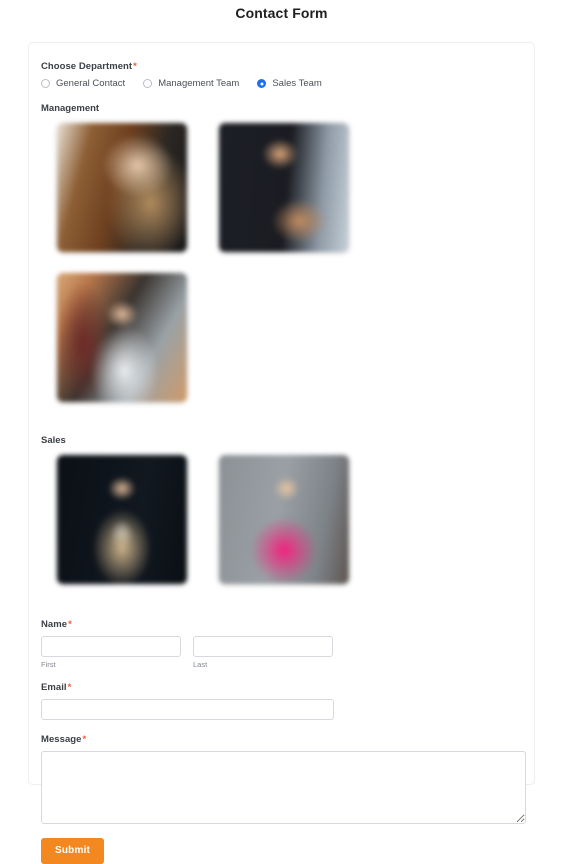 The width and height of the screenshot is (563, 864). Describe the element at coordinates (297, 83) in the screenshot. I see `radio-label-sales-team: Sales Team` at that location.